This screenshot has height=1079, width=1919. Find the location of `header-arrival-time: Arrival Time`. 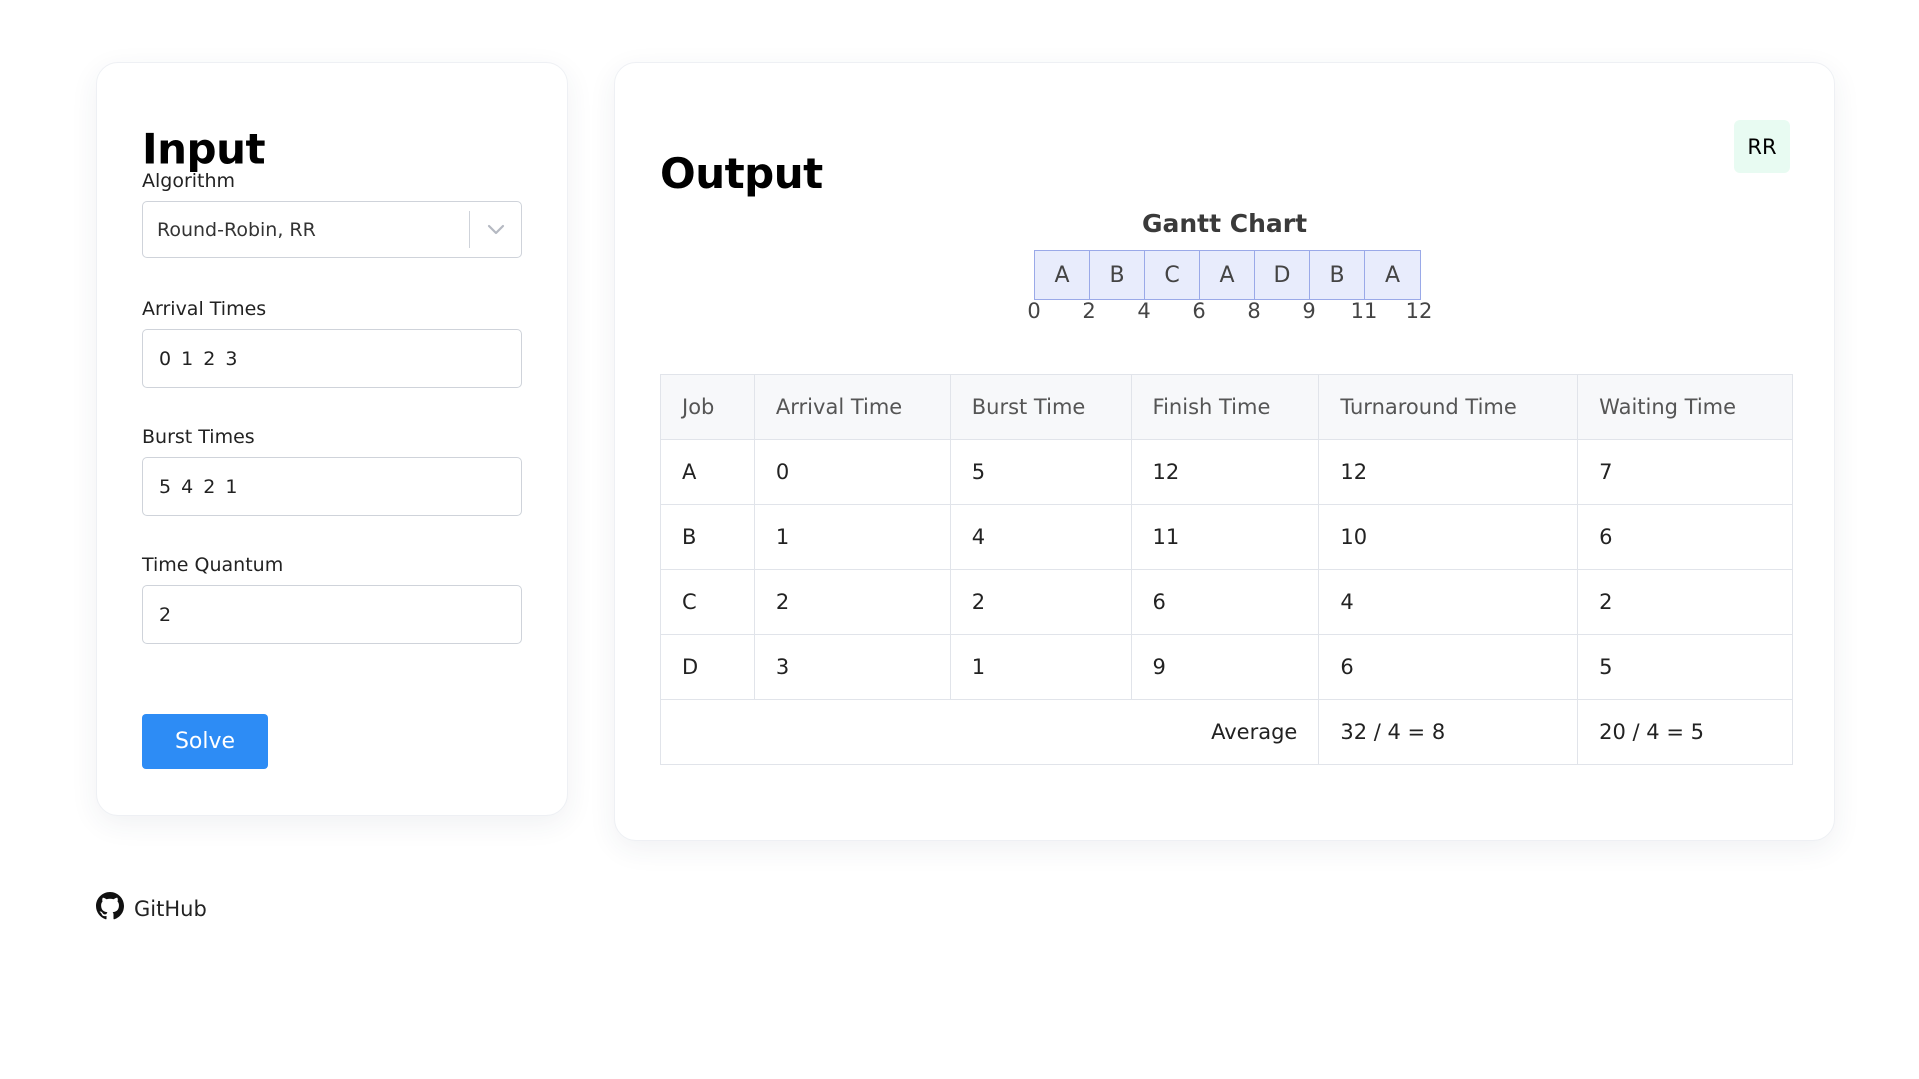

header-arrival-time: Arrival Time is located at coordinates (852, 407).